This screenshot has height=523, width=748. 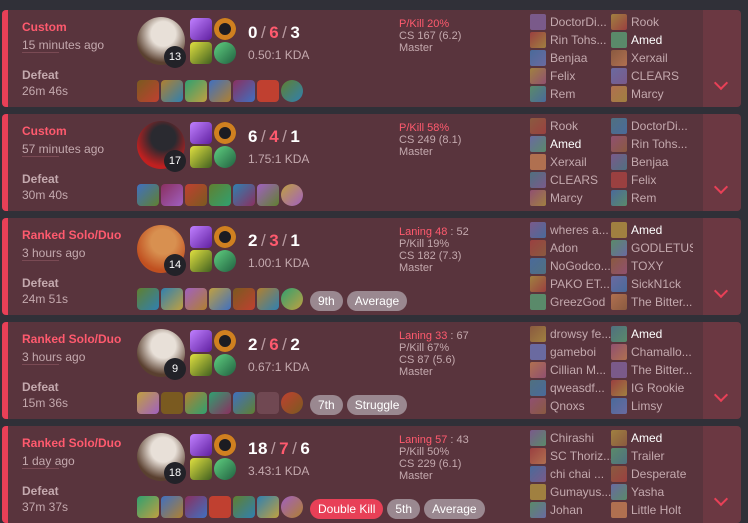 What do you see at coordinates (647, 94) in the screenshot?
I see `participant-name: Marcy` at bounding box center [647, 94].